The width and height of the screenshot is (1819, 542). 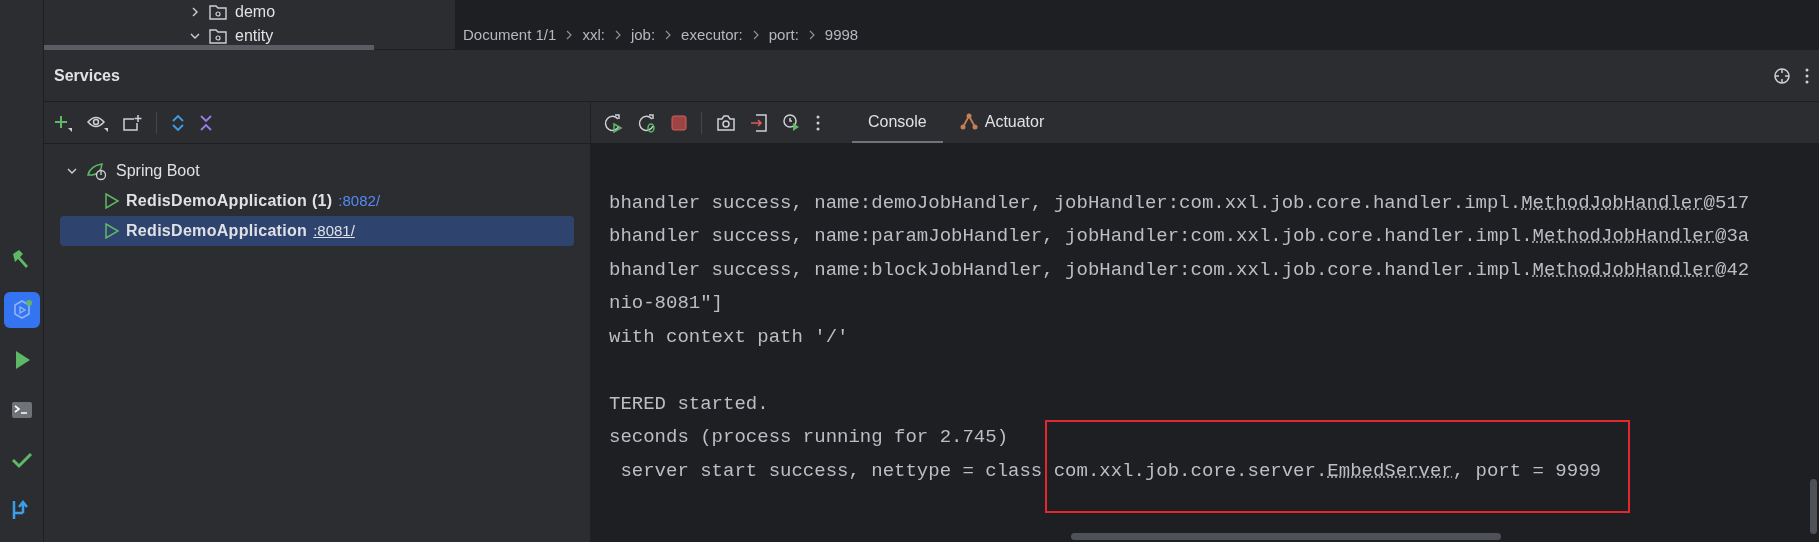 I want to click on tab: Console, so click(x=897, y=122).